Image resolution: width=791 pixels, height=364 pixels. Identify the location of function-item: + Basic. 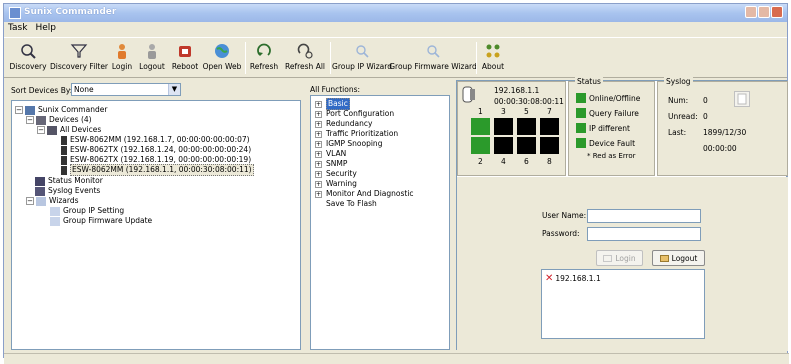
(332, 104).